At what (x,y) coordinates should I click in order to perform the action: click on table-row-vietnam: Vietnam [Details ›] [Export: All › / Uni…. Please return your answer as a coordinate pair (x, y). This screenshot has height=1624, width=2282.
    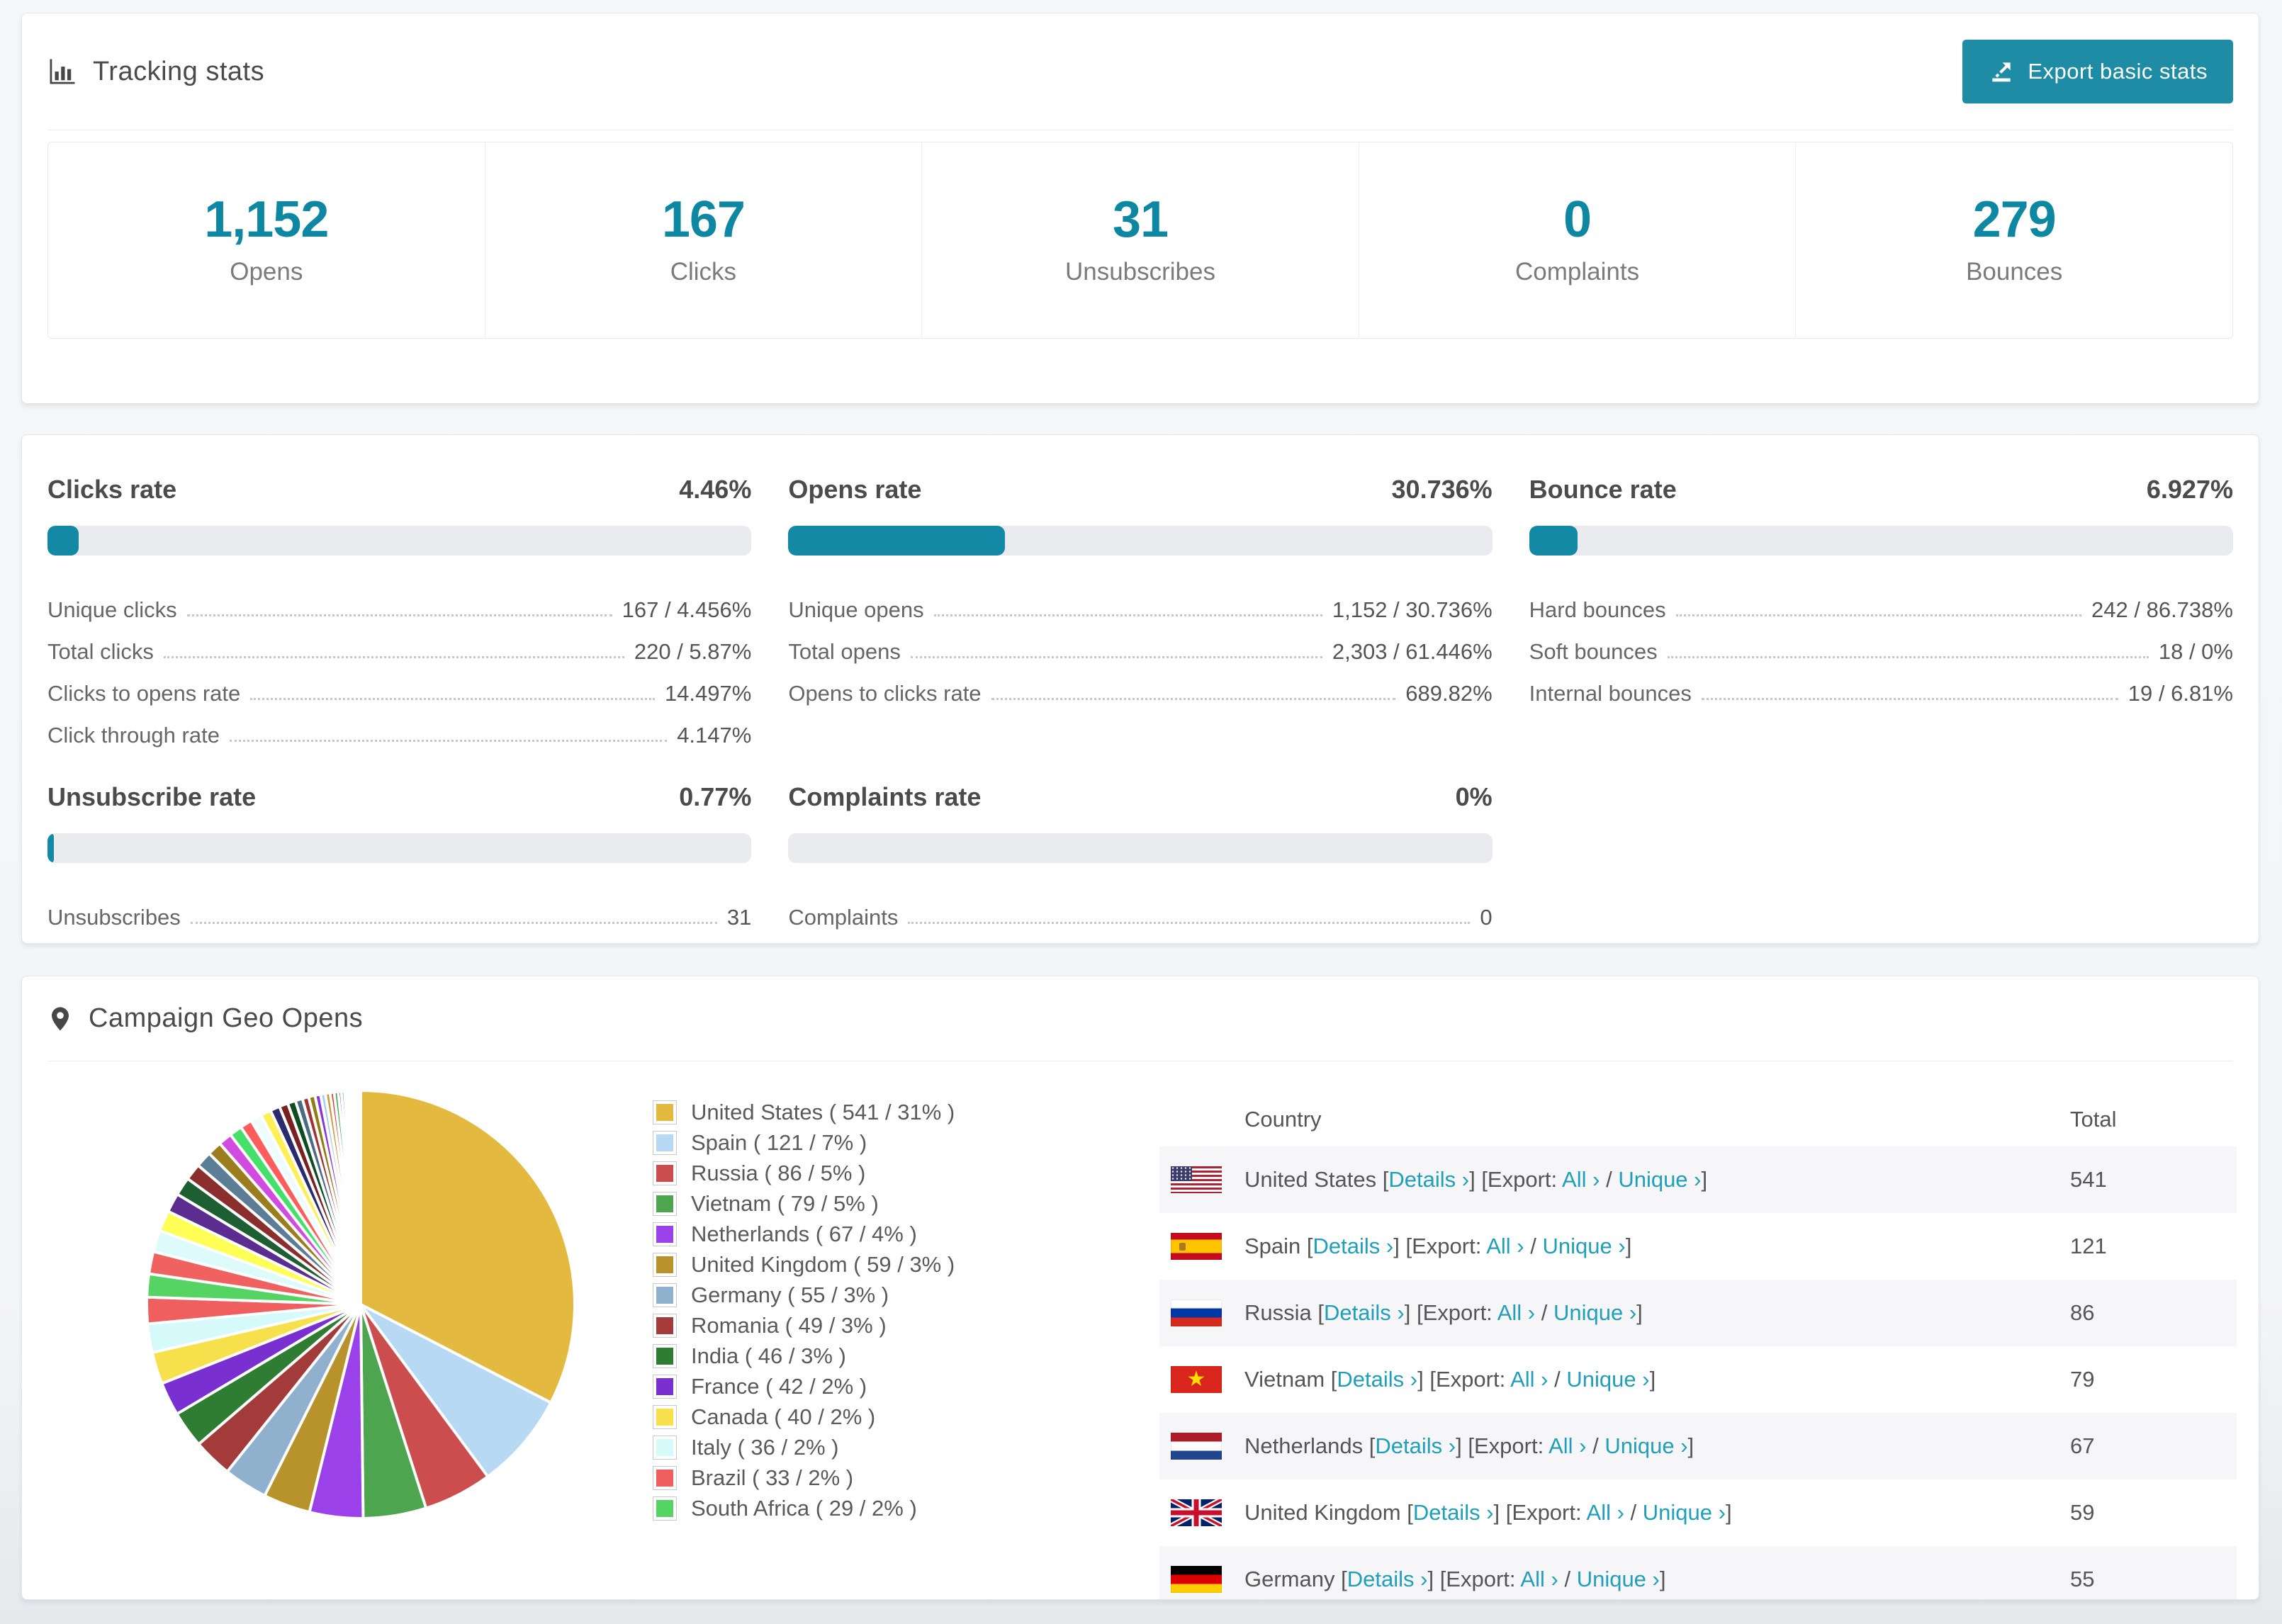
    Looking at the image, I should click on (1698, 1379).